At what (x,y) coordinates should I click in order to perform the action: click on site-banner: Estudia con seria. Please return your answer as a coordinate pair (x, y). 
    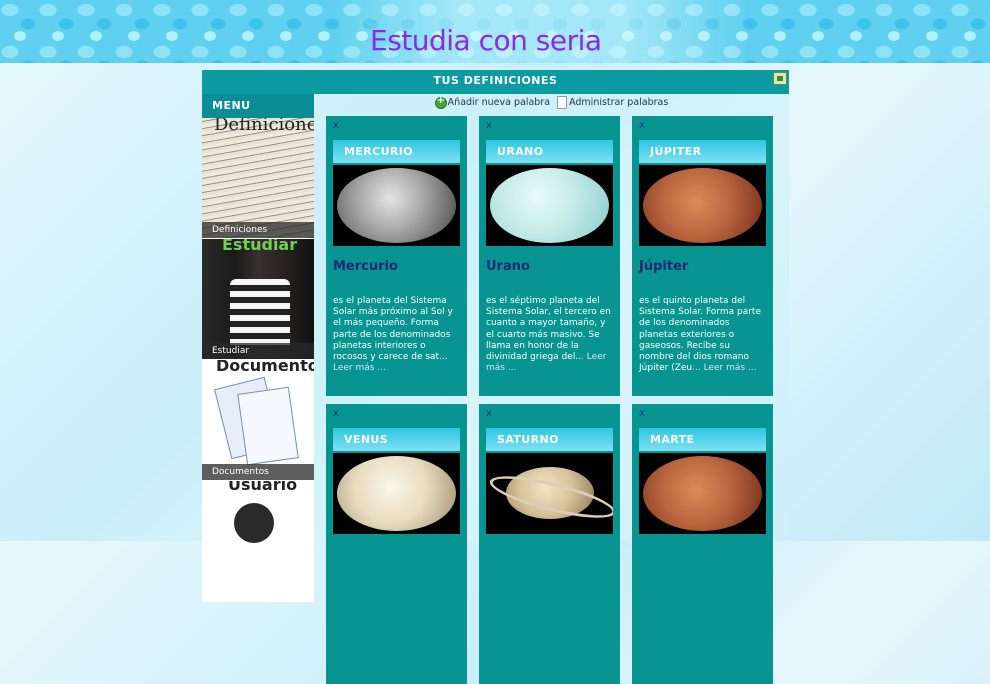
    Looking at the image, I should click on (495, 31).